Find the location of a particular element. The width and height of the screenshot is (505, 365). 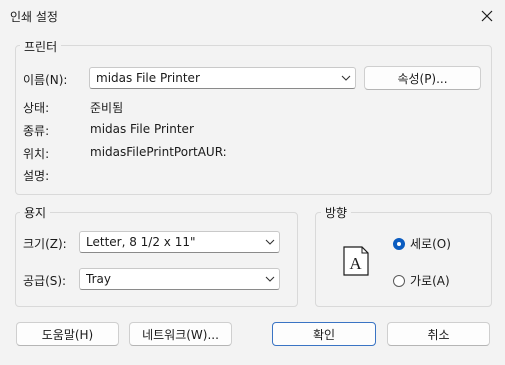

where-label: 위치: is located at coordinates (36, 154).